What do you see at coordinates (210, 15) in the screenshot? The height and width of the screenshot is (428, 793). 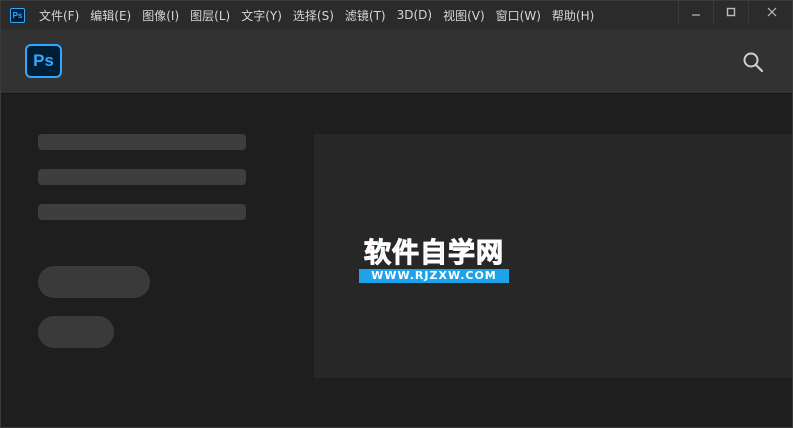 I see `menu-item-layer: 图层(L)` at bounding box center [210, 15].